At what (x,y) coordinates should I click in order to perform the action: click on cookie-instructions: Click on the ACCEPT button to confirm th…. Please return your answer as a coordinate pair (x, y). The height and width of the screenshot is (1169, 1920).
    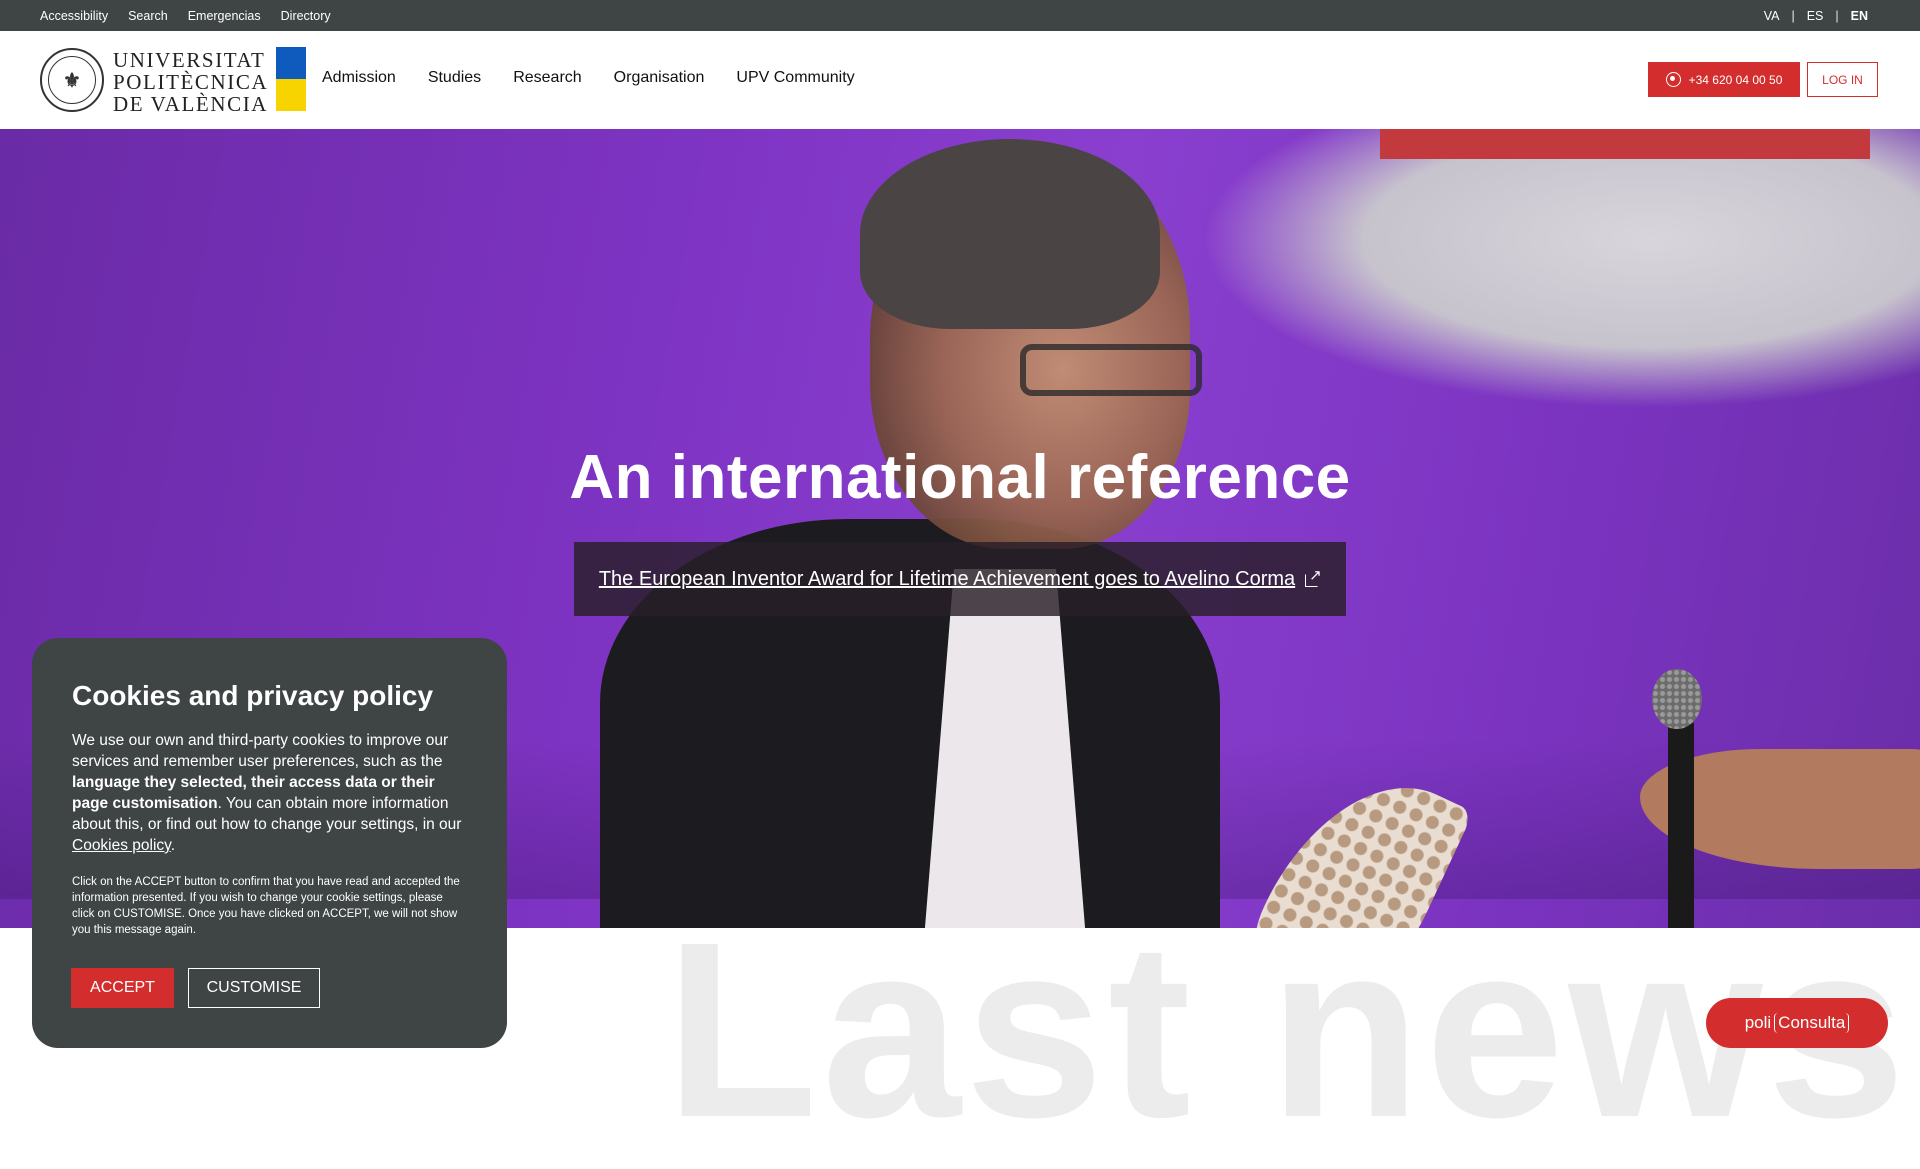
    Looking at the image, I should click on (266, 906).